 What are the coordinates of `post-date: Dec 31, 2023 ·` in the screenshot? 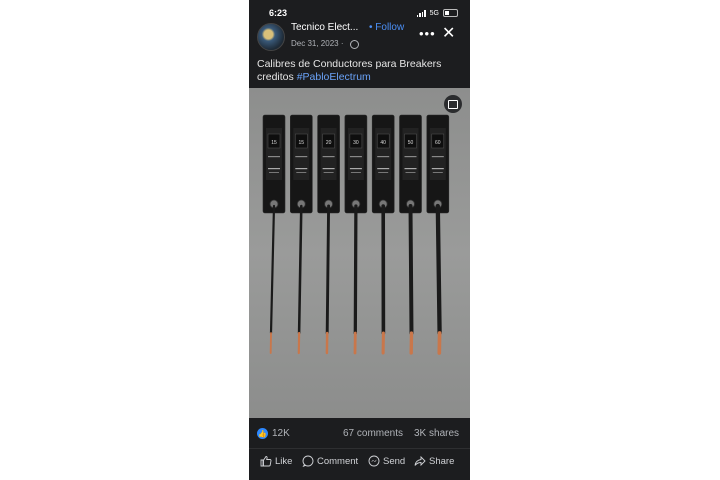 It's located at (317, 43).